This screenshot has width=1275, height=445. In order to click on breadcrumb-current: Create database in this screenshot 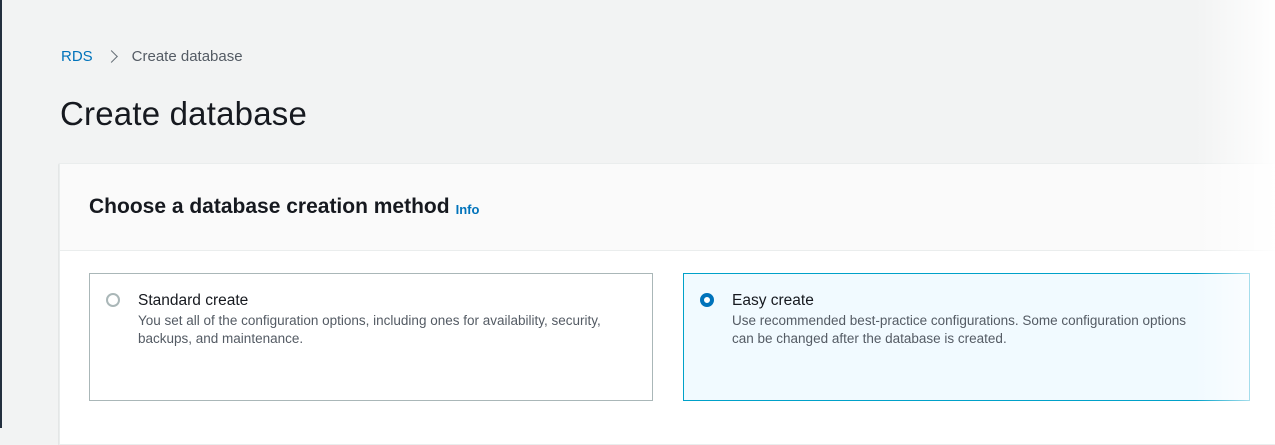, I will do `click(187, 56)`.